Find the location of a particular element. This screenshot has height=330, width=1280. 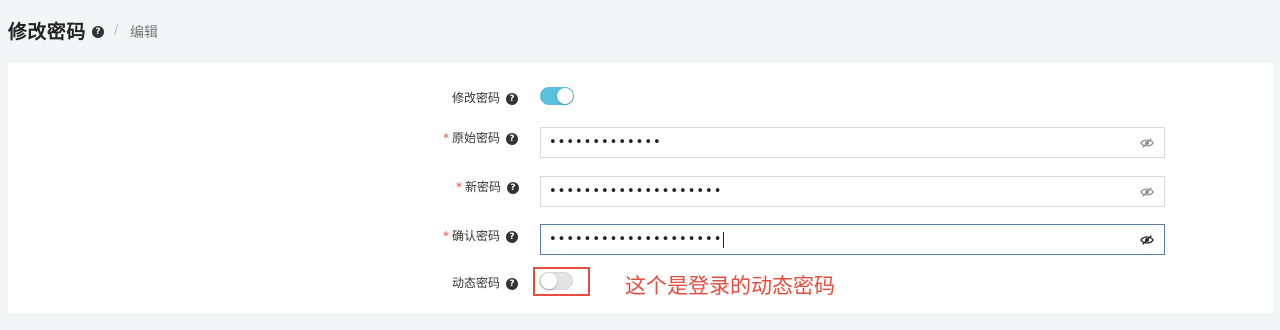

toggle-knob is located at coordinates (565, 96).